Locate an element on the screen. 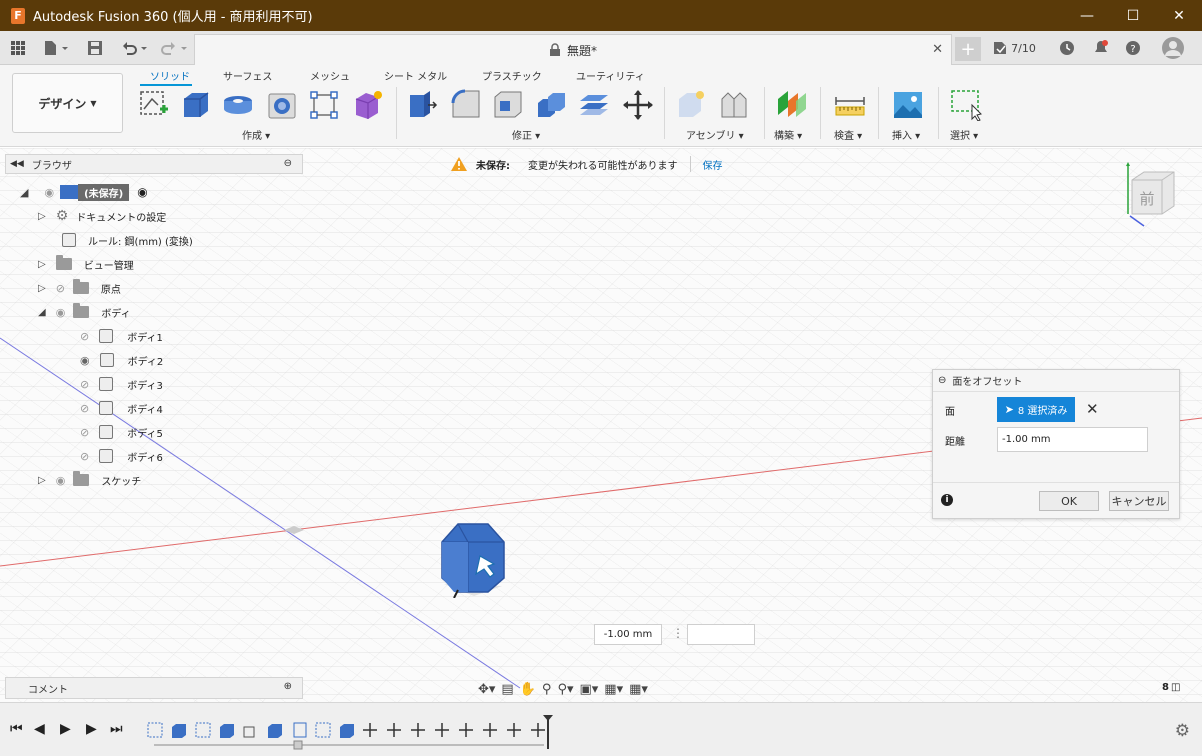  go-to-end-icon: ⏭ is located at coordinates (116, 729).